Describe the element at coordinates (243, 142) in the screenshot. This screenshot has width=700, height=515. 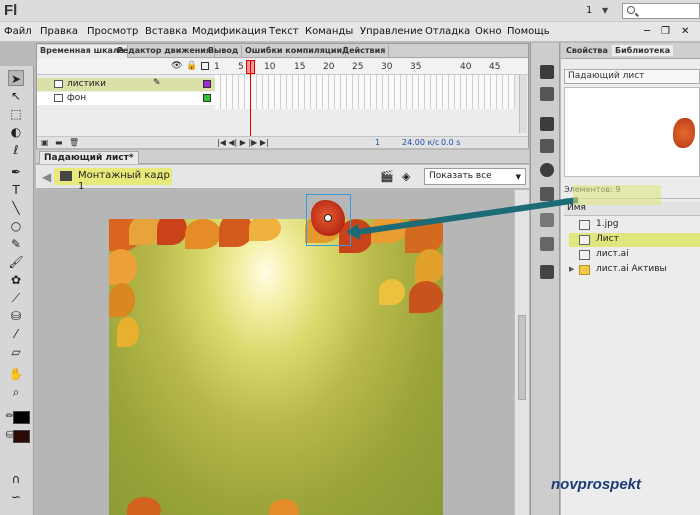
I see `playback-controls-icon: |◀ ◀| ▶ |▶ ▶|` at that location.